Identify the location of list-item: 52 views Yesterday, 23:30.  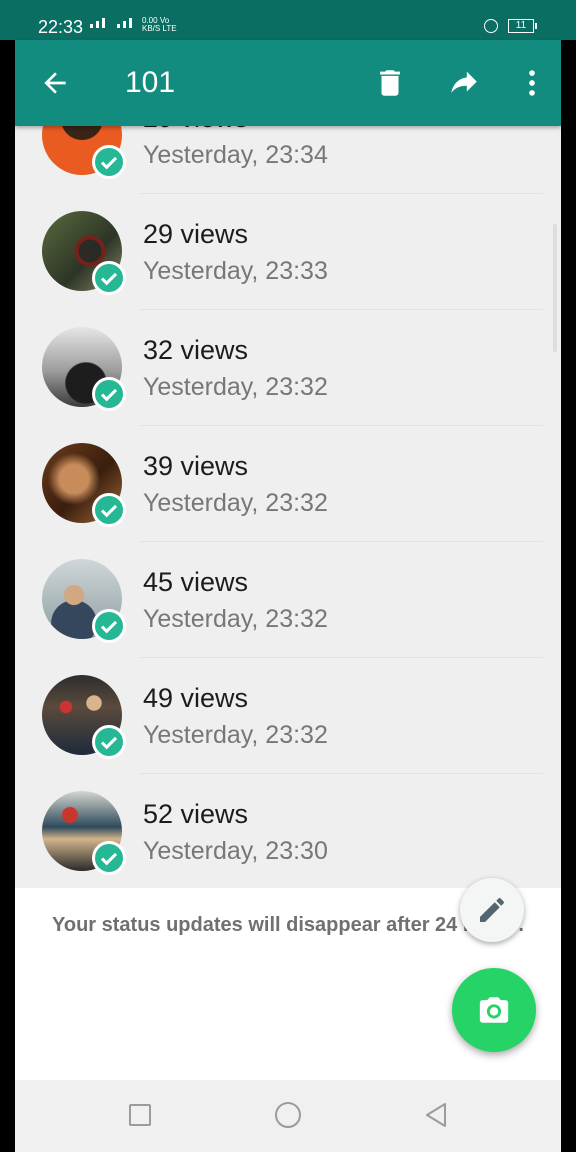
(288, 831).